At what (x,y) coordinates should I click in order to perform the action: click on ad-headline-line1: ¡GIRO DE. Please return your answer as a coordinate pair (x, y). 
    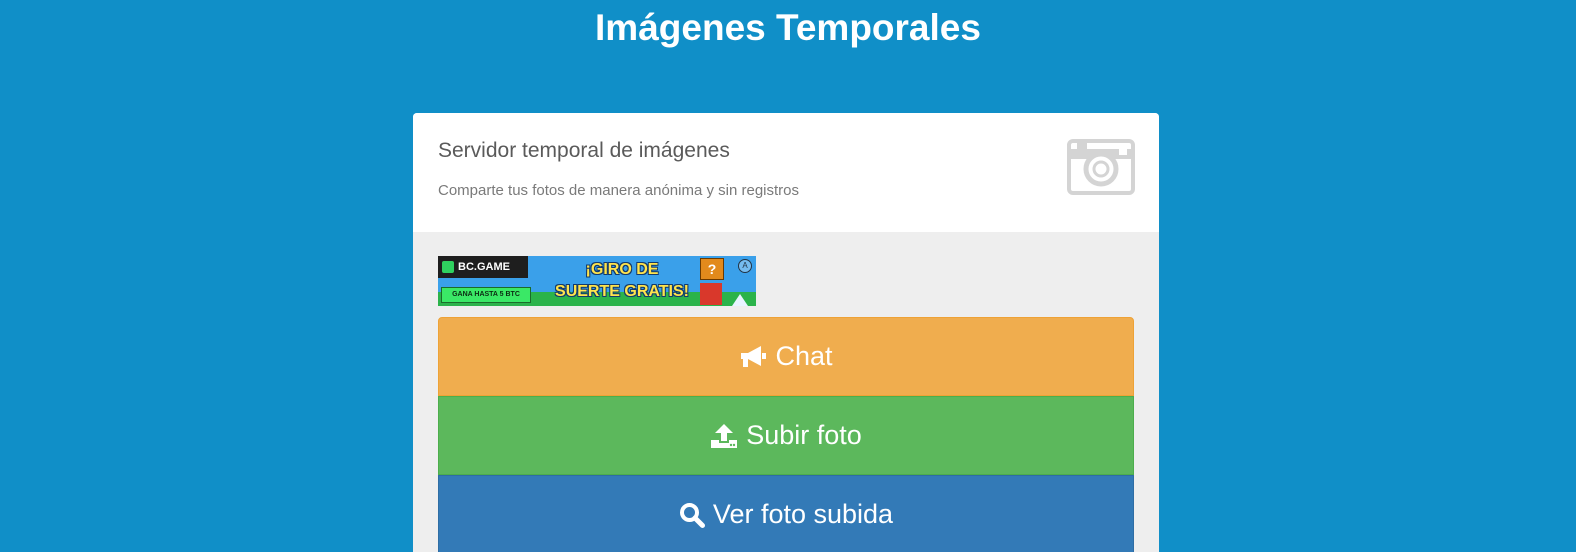
    Looking at the image, I should click on (622, 269).